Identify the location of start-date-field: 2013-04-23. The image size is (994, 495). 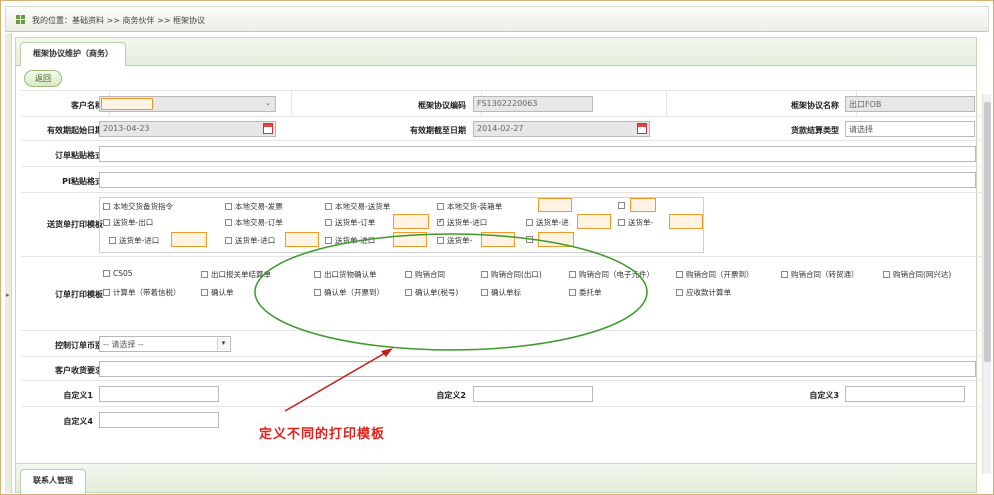
(187, 129).